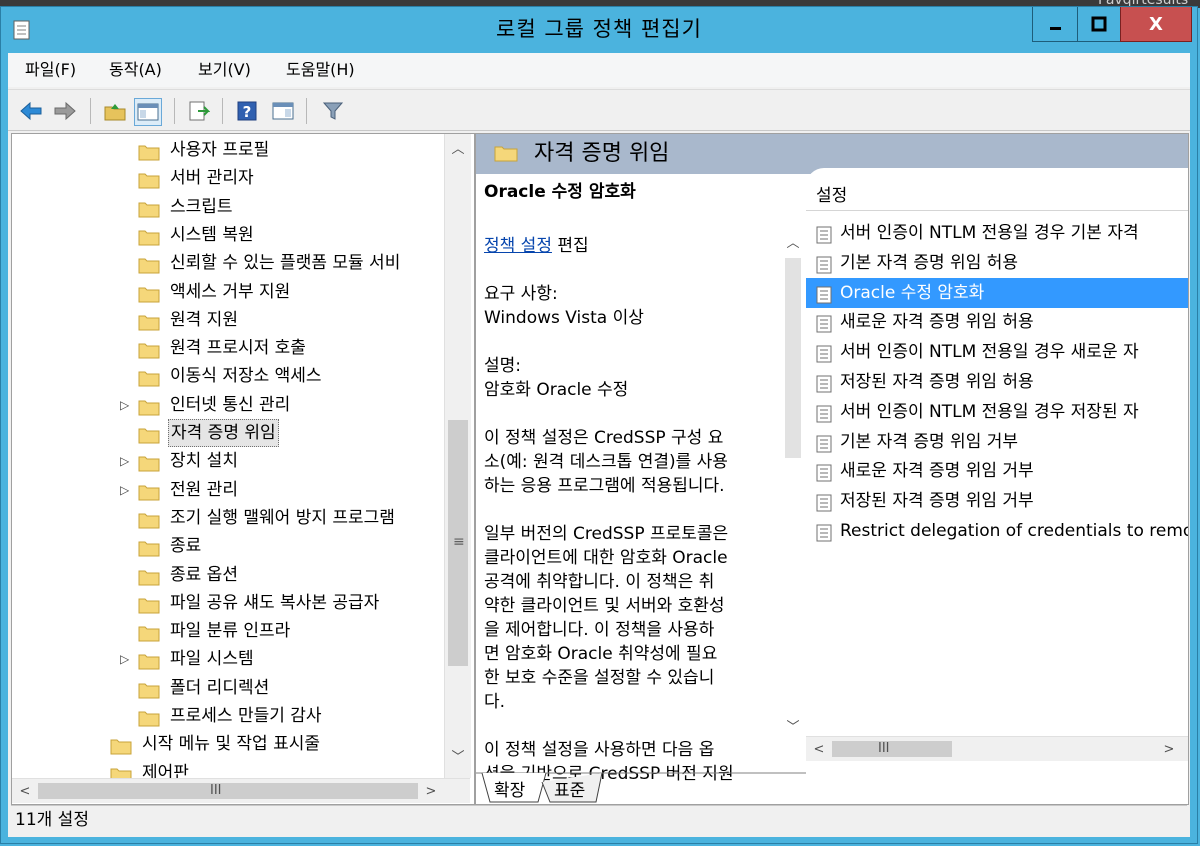 The width and height of the screenshot is (1200, 846). I want to click on tab-standard: 표준, so click(569, 788).